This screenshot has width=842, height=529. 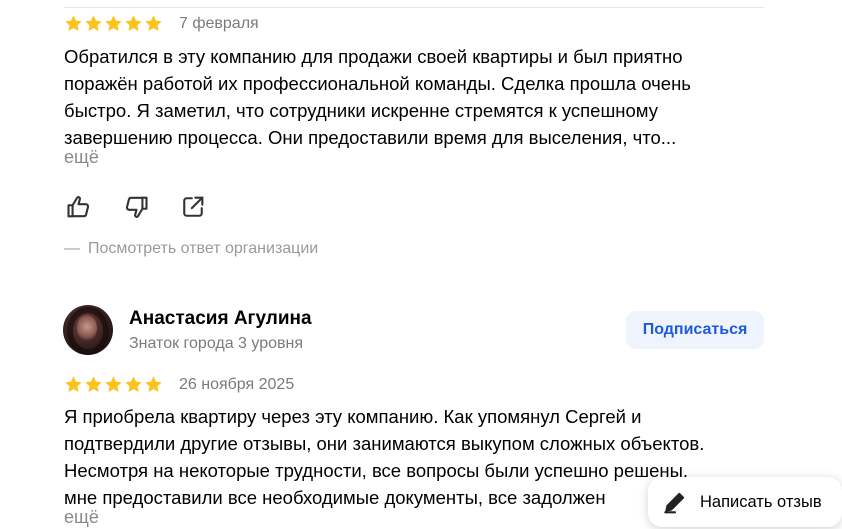 What do you see at coordinates (220, 319) in the screenshot?
I see `author-name: Анастасия Агулина` at bounding box center [220, 319].